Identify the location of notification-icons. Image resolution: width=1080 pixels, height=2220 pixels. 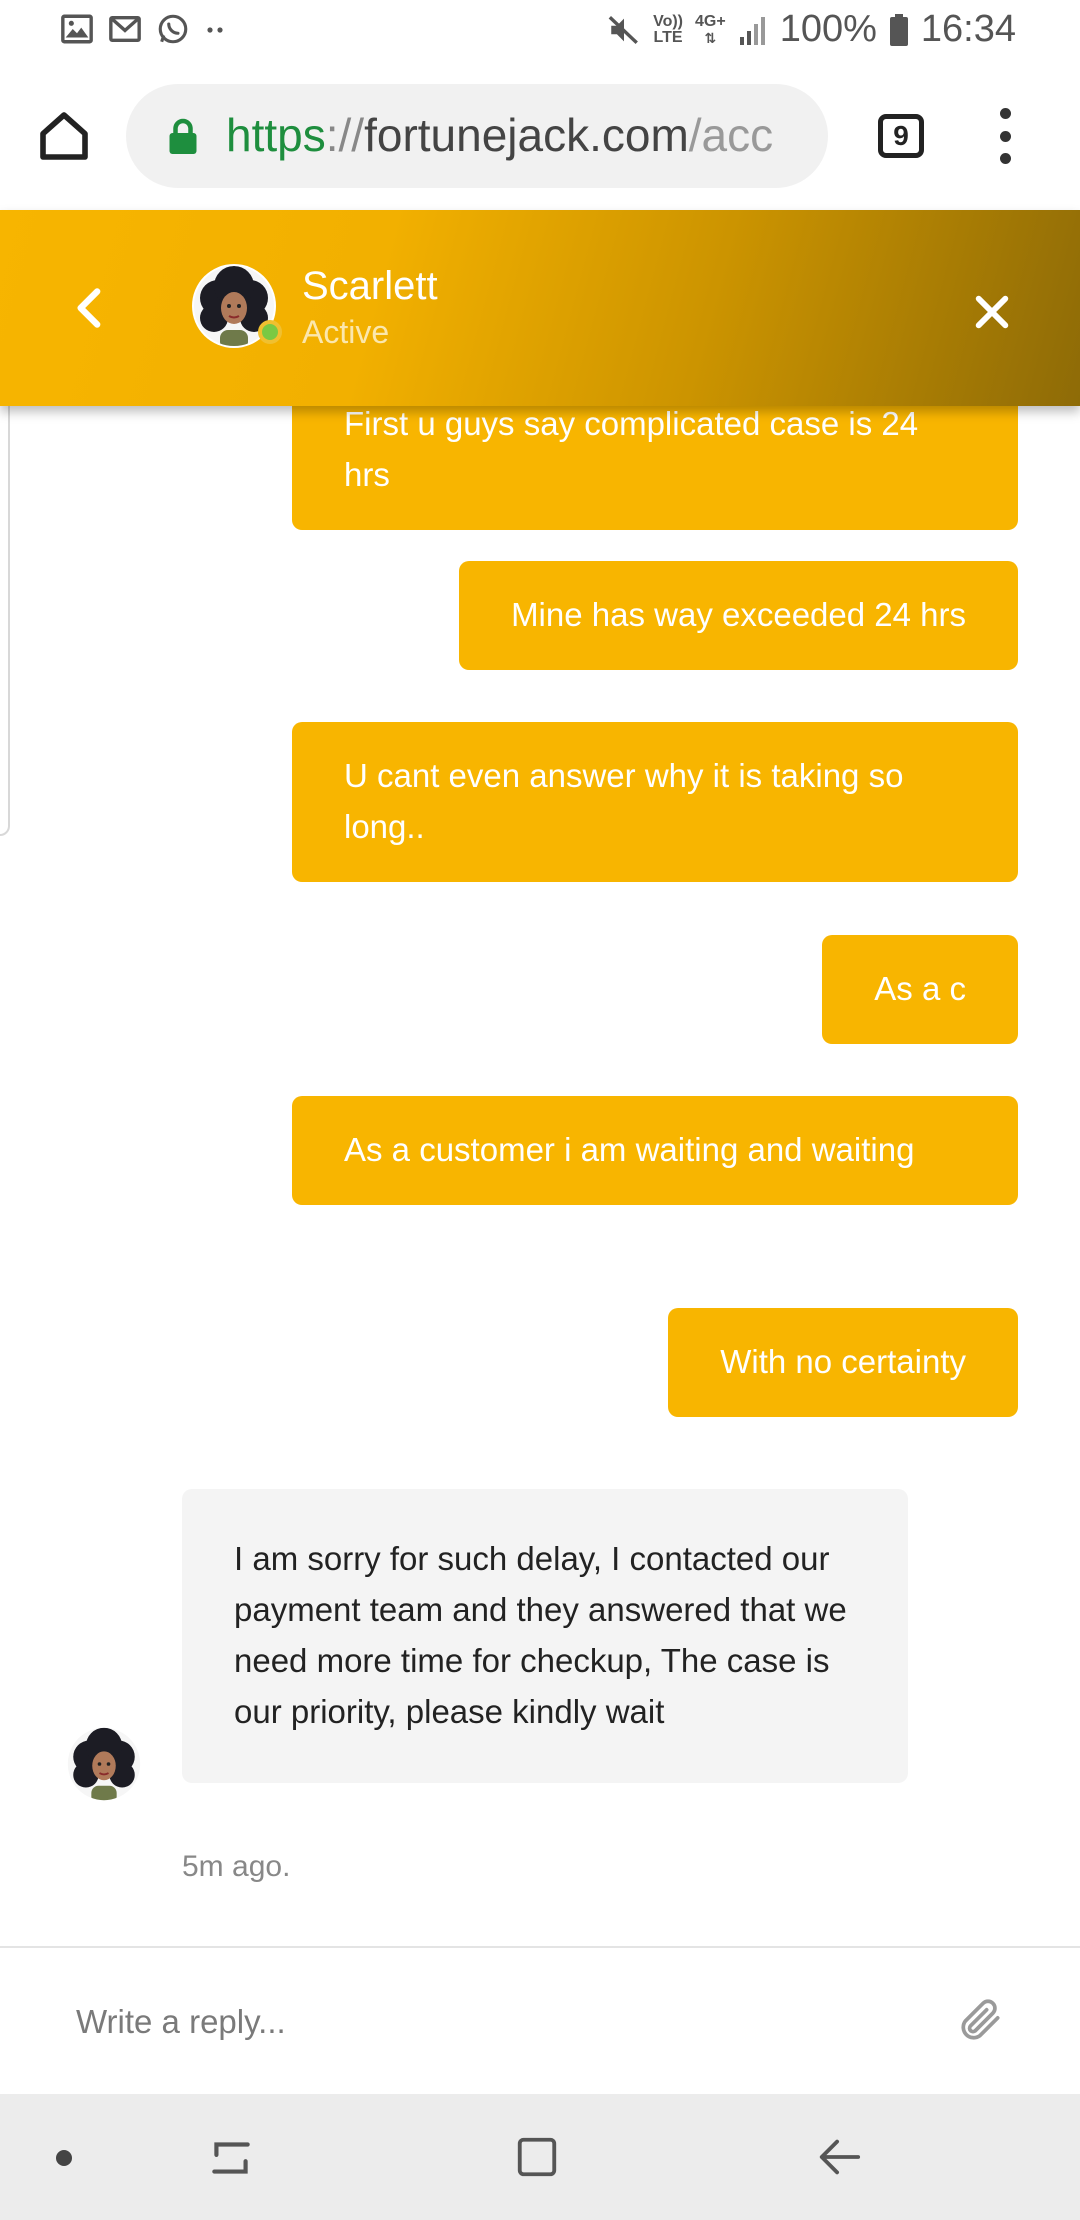
(144, 29).